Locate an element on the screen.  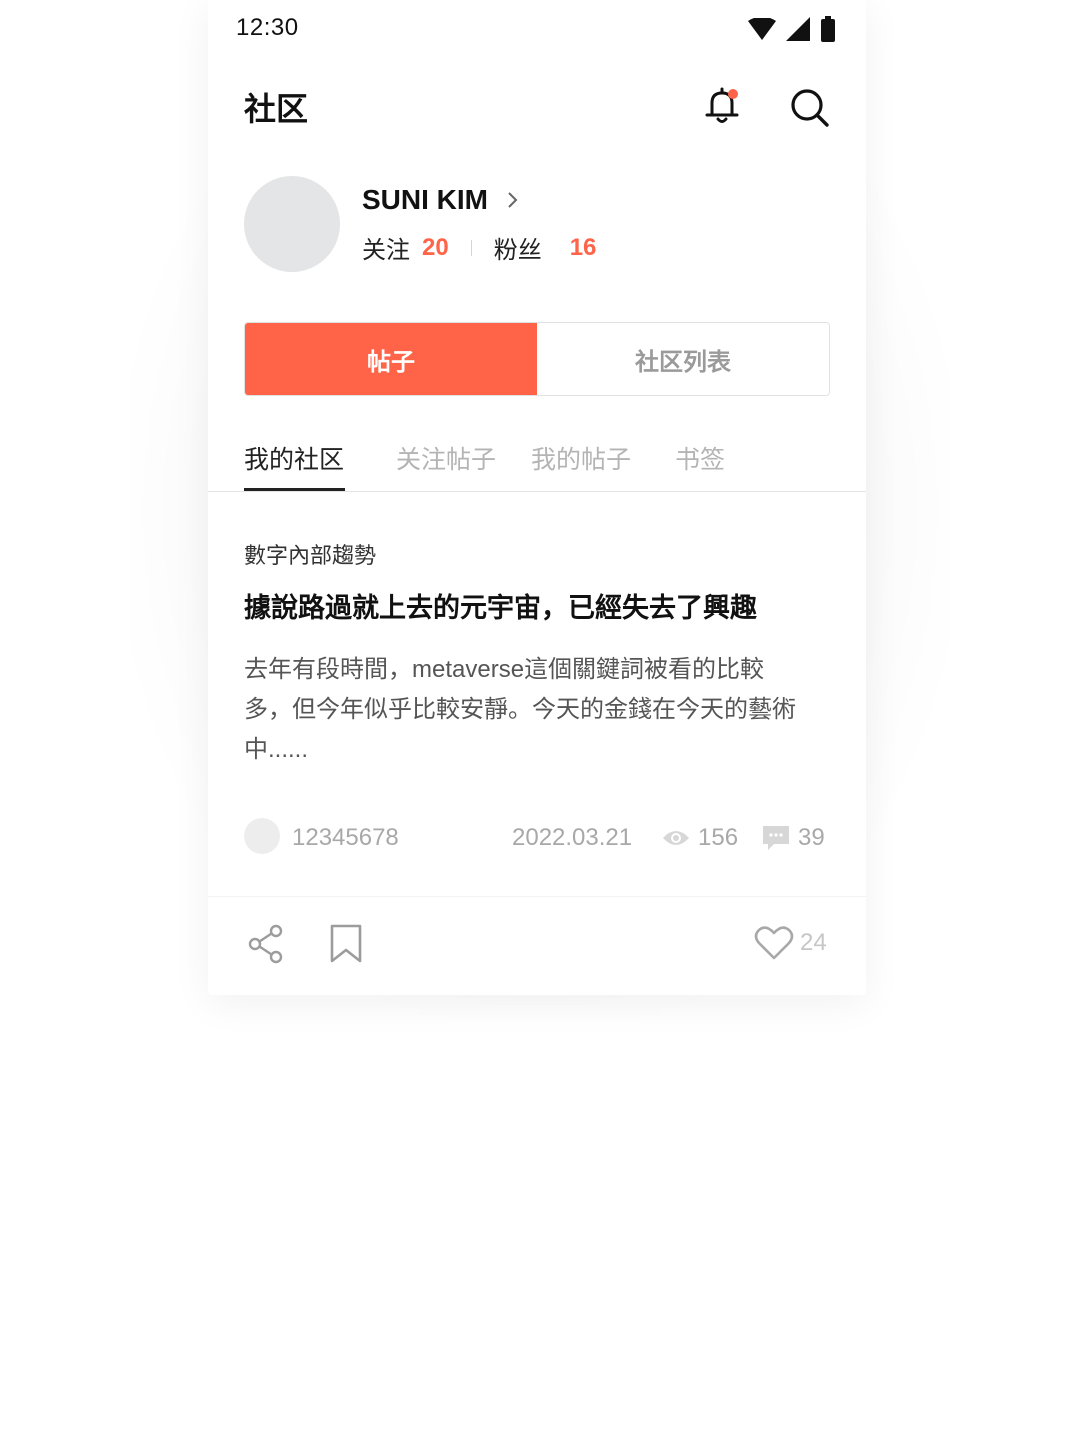
signal-icon is located at coordinates (798, 29).